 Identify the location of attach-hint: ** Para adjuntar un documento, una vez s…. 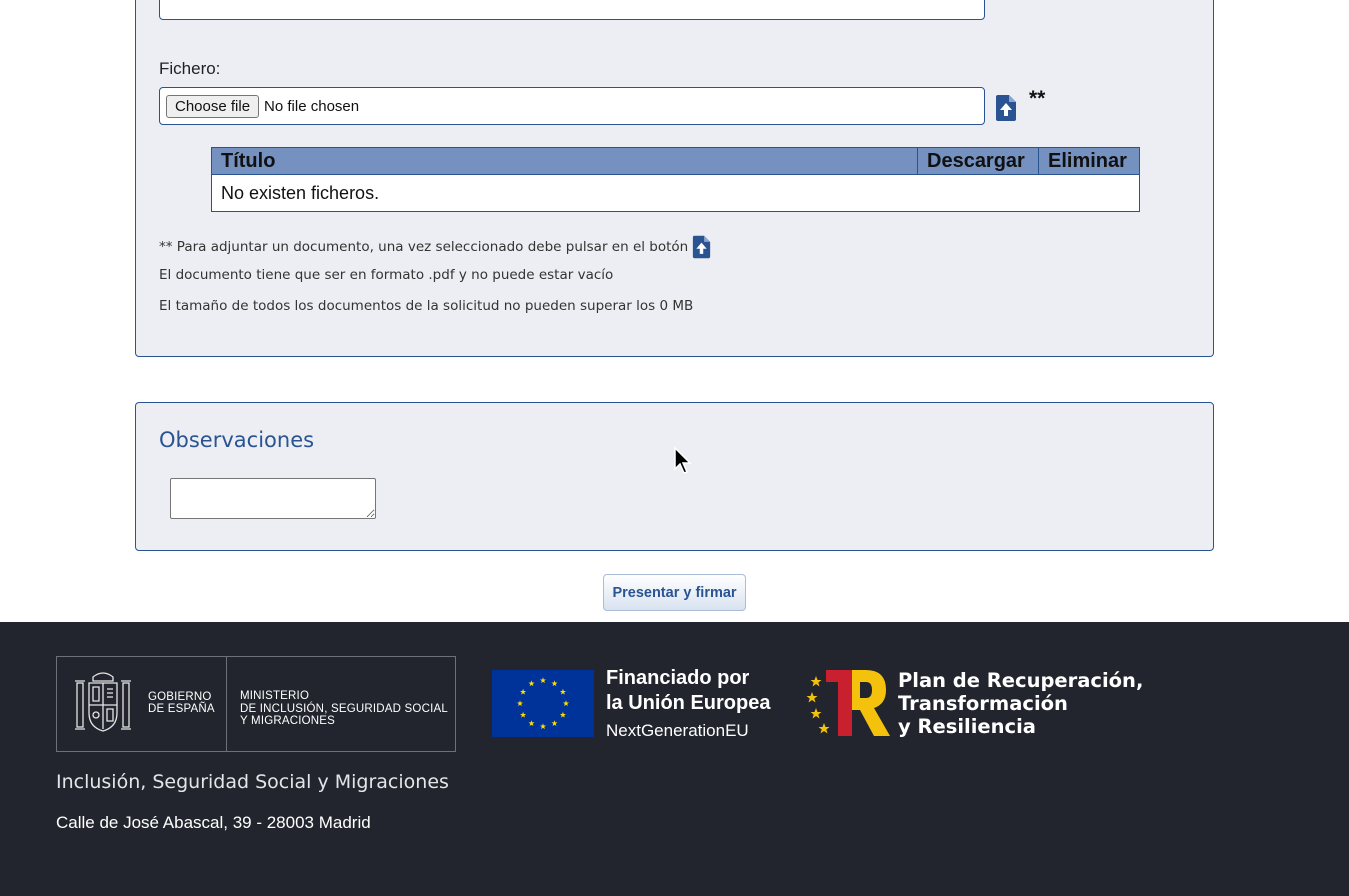
(435, 247).